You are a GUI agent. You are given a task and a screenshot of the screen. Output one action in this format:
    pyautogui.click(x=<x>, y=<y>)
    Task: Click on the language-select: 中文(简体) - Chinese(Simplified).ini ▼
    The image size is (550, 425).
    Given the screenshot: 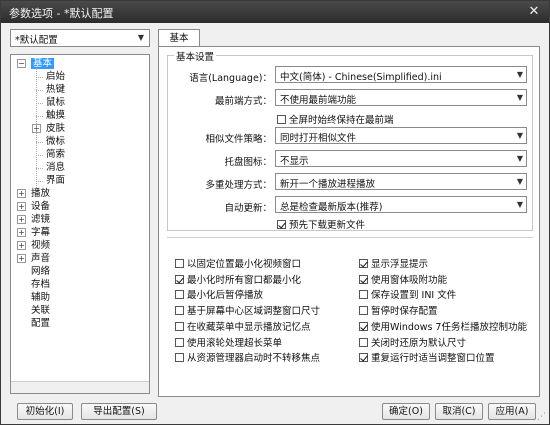 What is the action you would take?
    pyautogui.click(x=401, y=74)
    